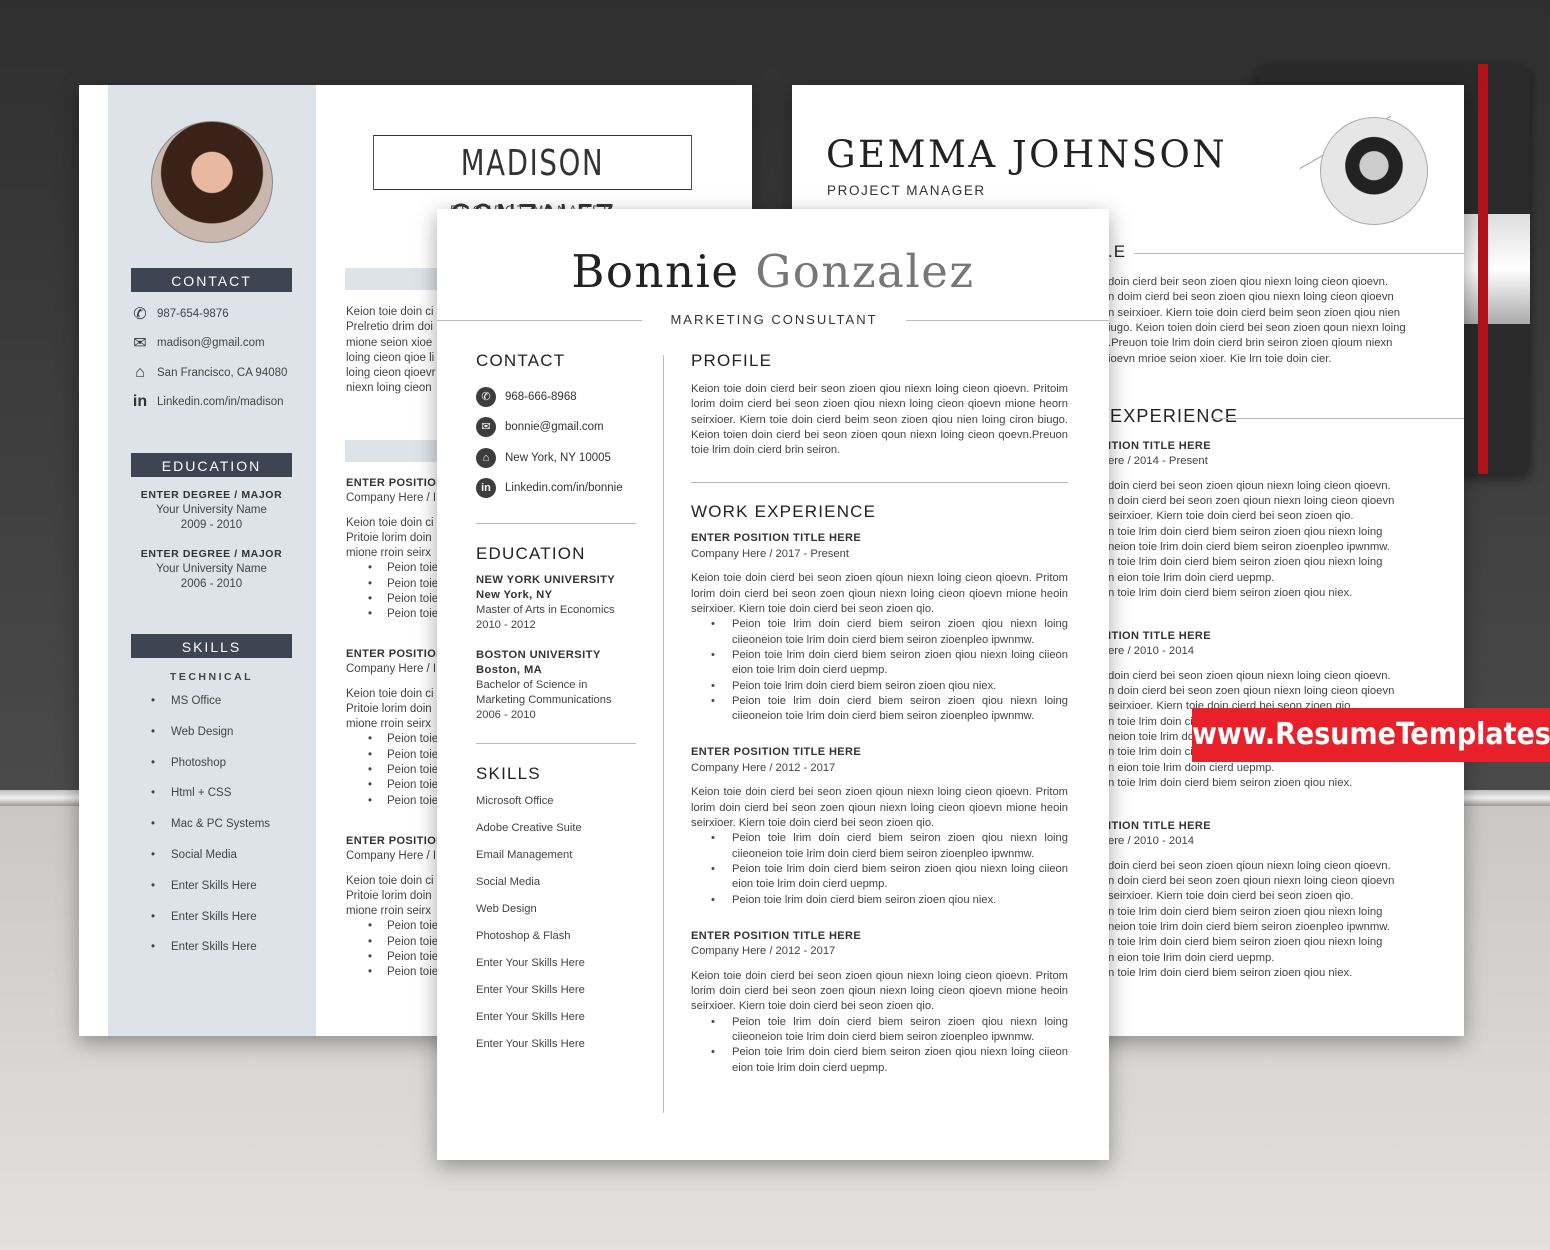  I want to click on contact-item: ✆ 968-666-8968, so click(556, 397).